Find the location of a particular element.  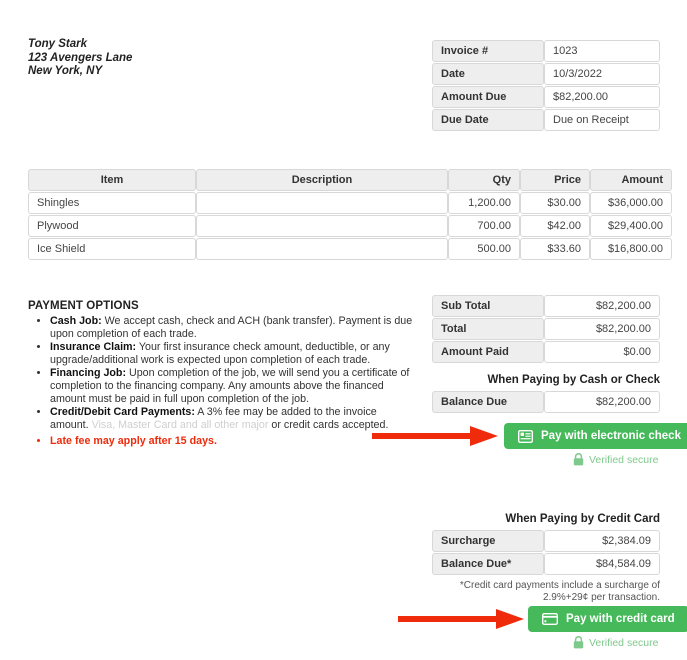

column-header-price: Price is located at coordinates (555, 180).